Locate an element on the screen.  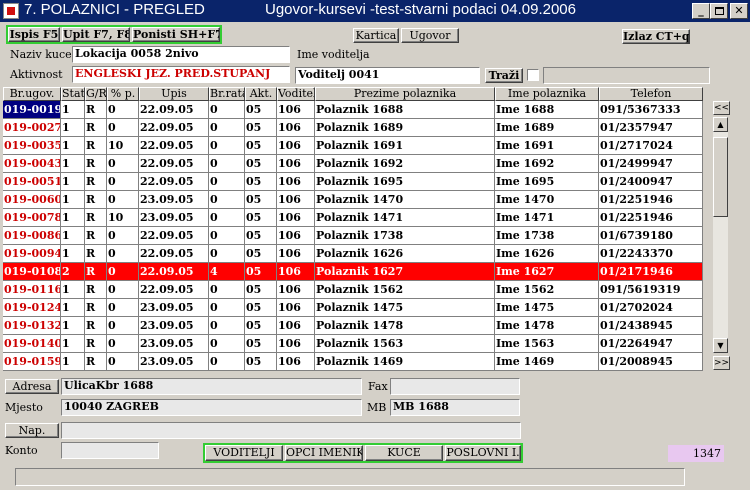
konto-field is located at coordinates (110, 450).